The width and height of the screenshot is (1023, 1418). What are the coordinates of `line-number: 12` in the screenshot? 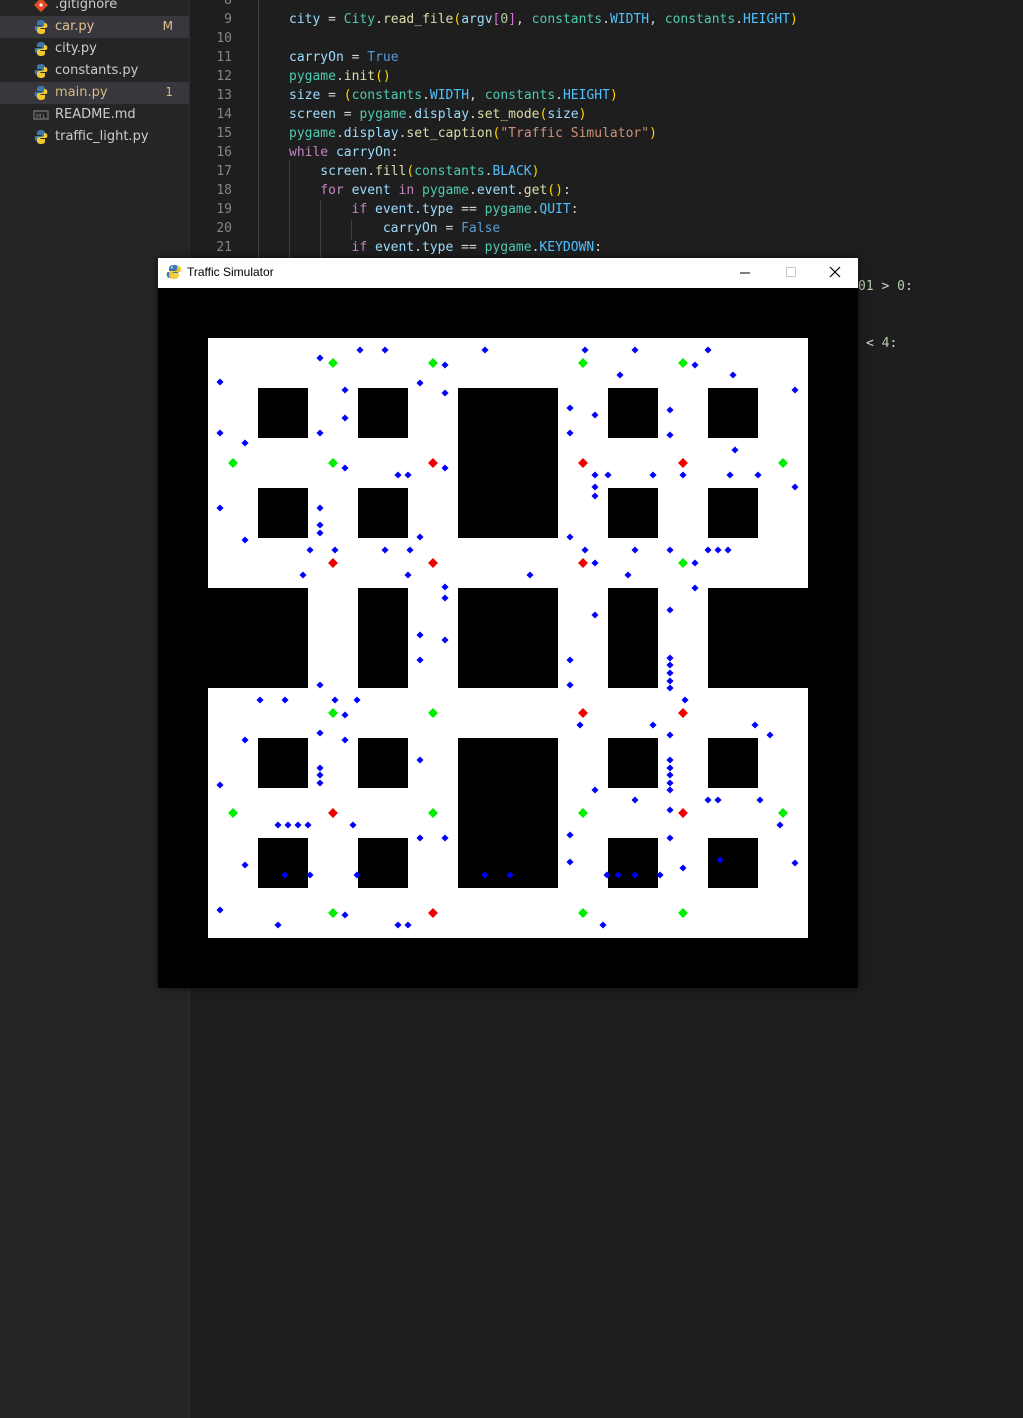 It's located at (224, 76).